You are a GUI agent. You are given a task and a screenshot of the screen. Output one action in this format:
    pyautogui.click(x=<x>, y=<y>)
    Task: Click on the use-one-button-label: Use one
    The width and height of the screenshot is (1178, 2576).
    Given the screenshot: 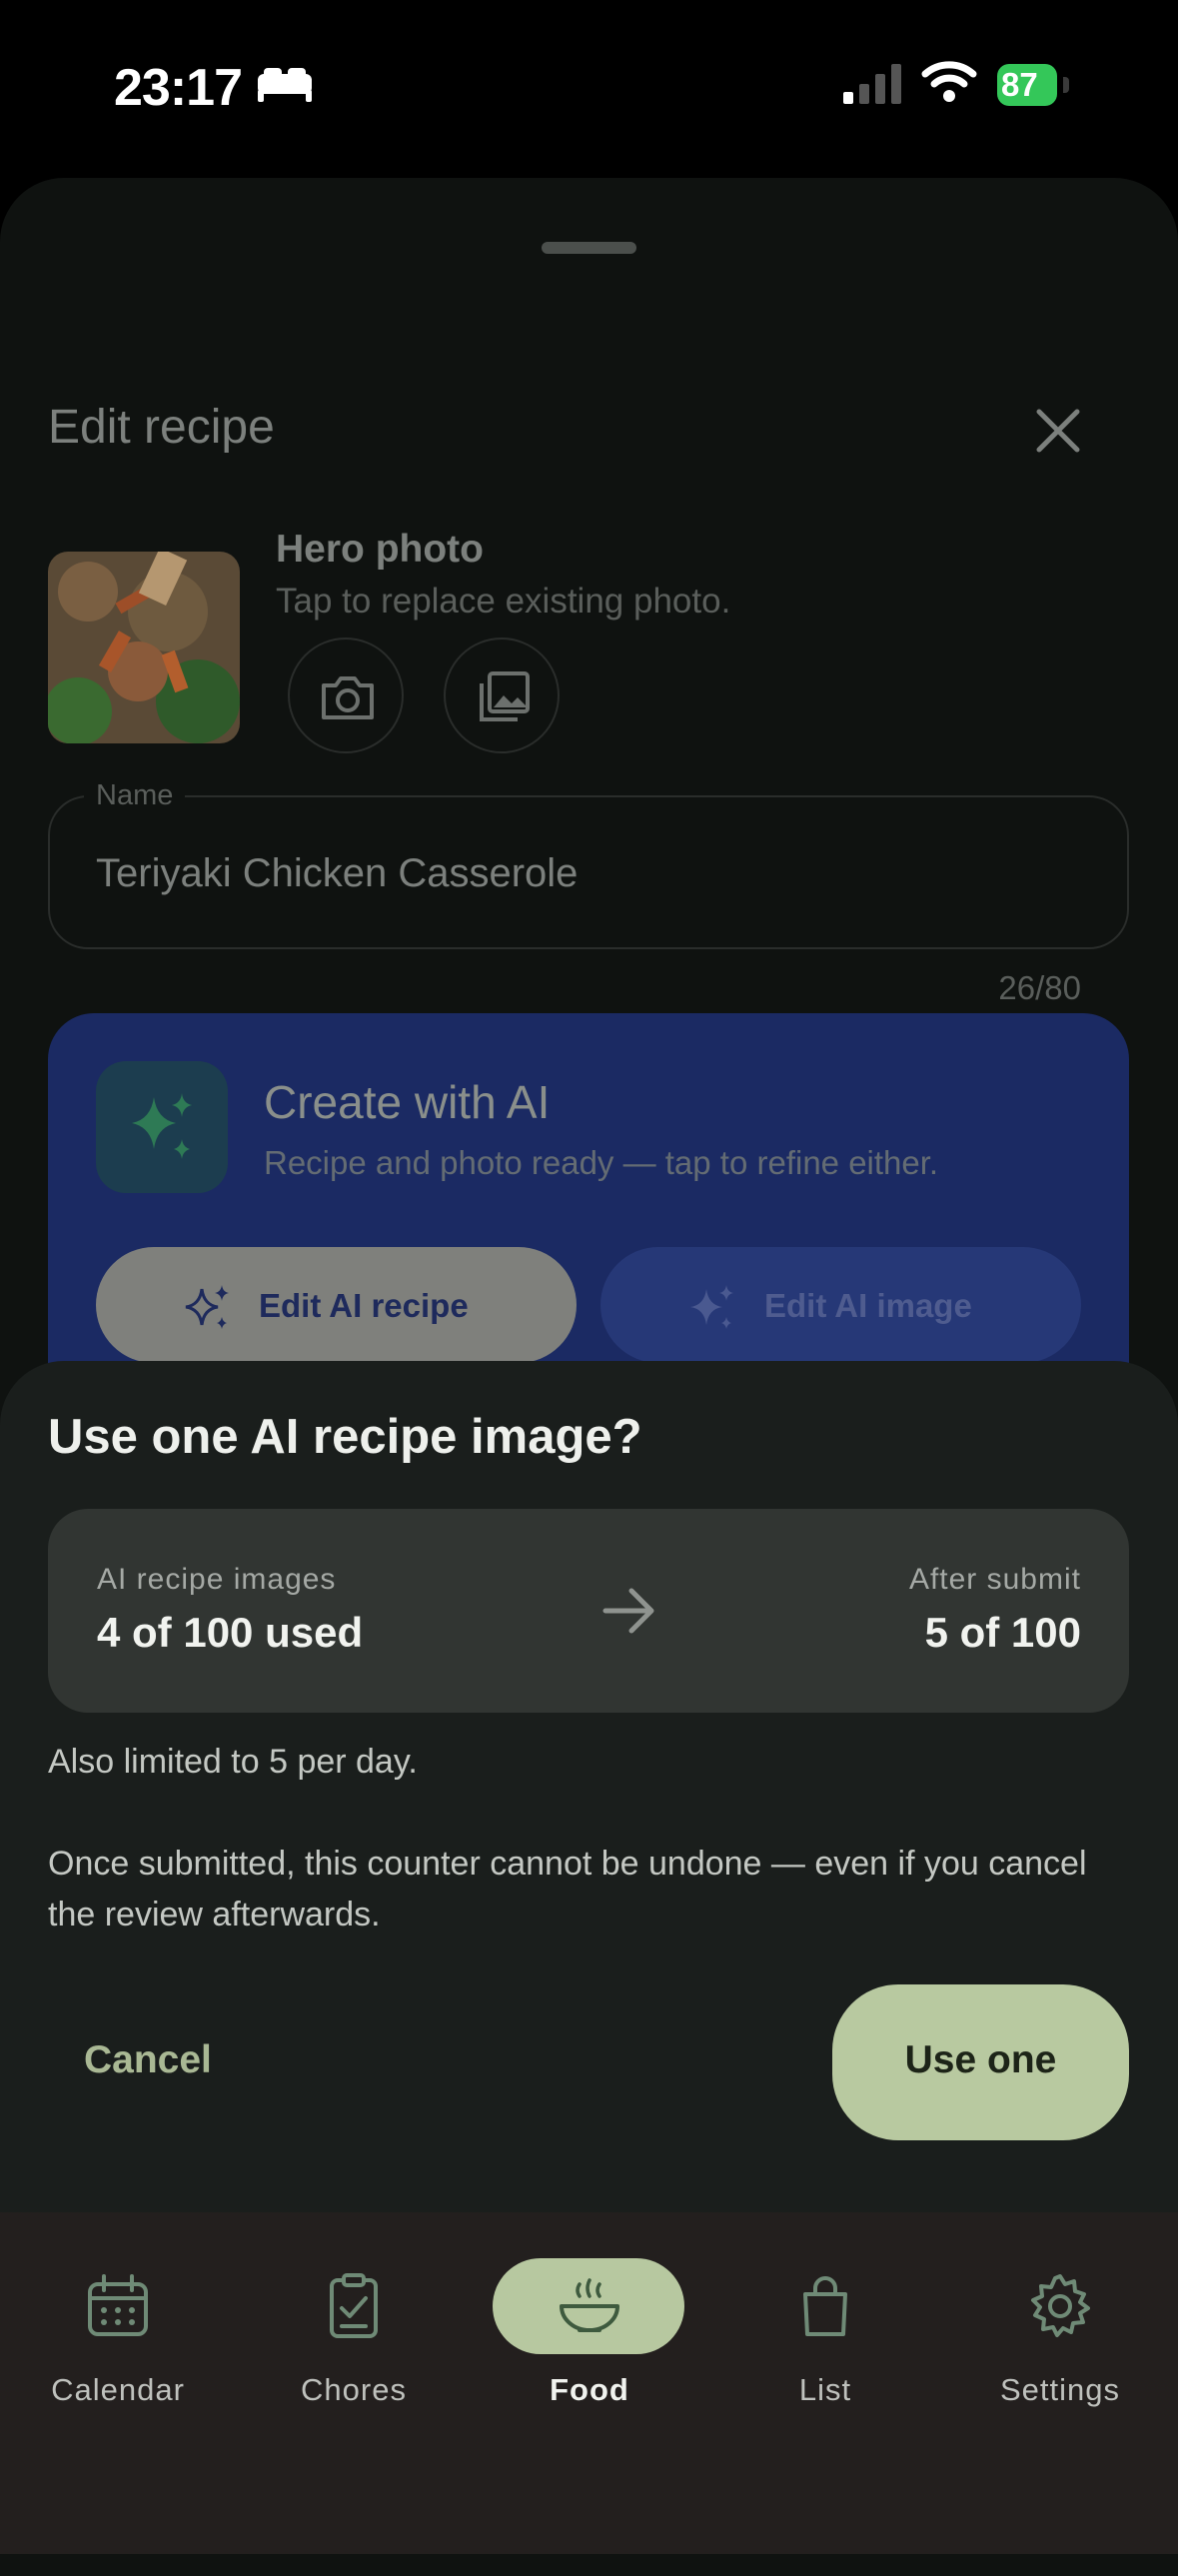 What is the action you would take?
    pyautogui.click(x=980, y=2059)
    